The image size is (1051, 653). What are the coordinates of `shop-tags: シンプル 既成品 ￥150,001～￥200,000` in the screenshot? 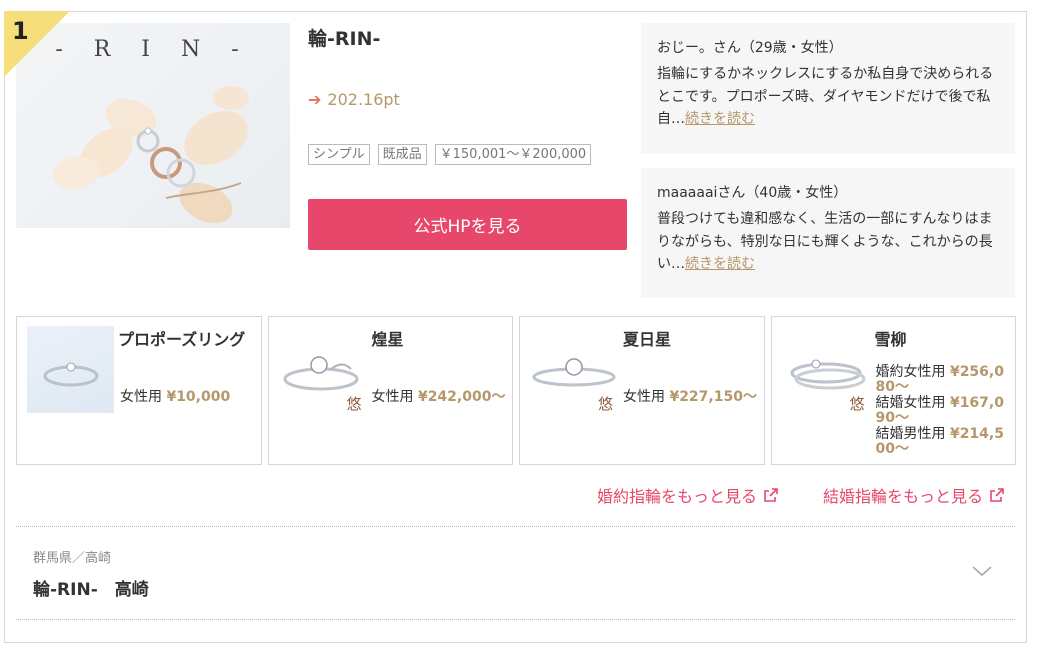 It's located at (450, 154).